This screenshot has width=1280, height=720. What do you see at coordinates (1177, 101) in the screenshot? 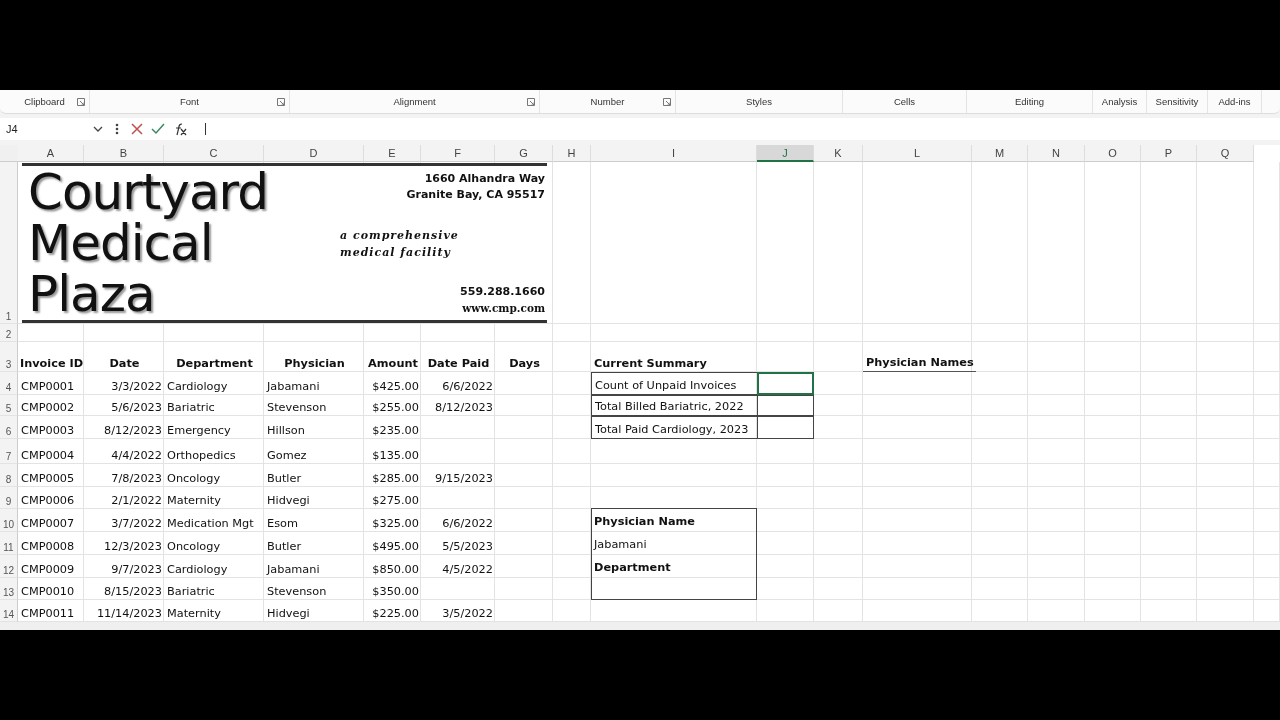
I see `group-label: Sensitivity` at bounding box center [1177, 101].